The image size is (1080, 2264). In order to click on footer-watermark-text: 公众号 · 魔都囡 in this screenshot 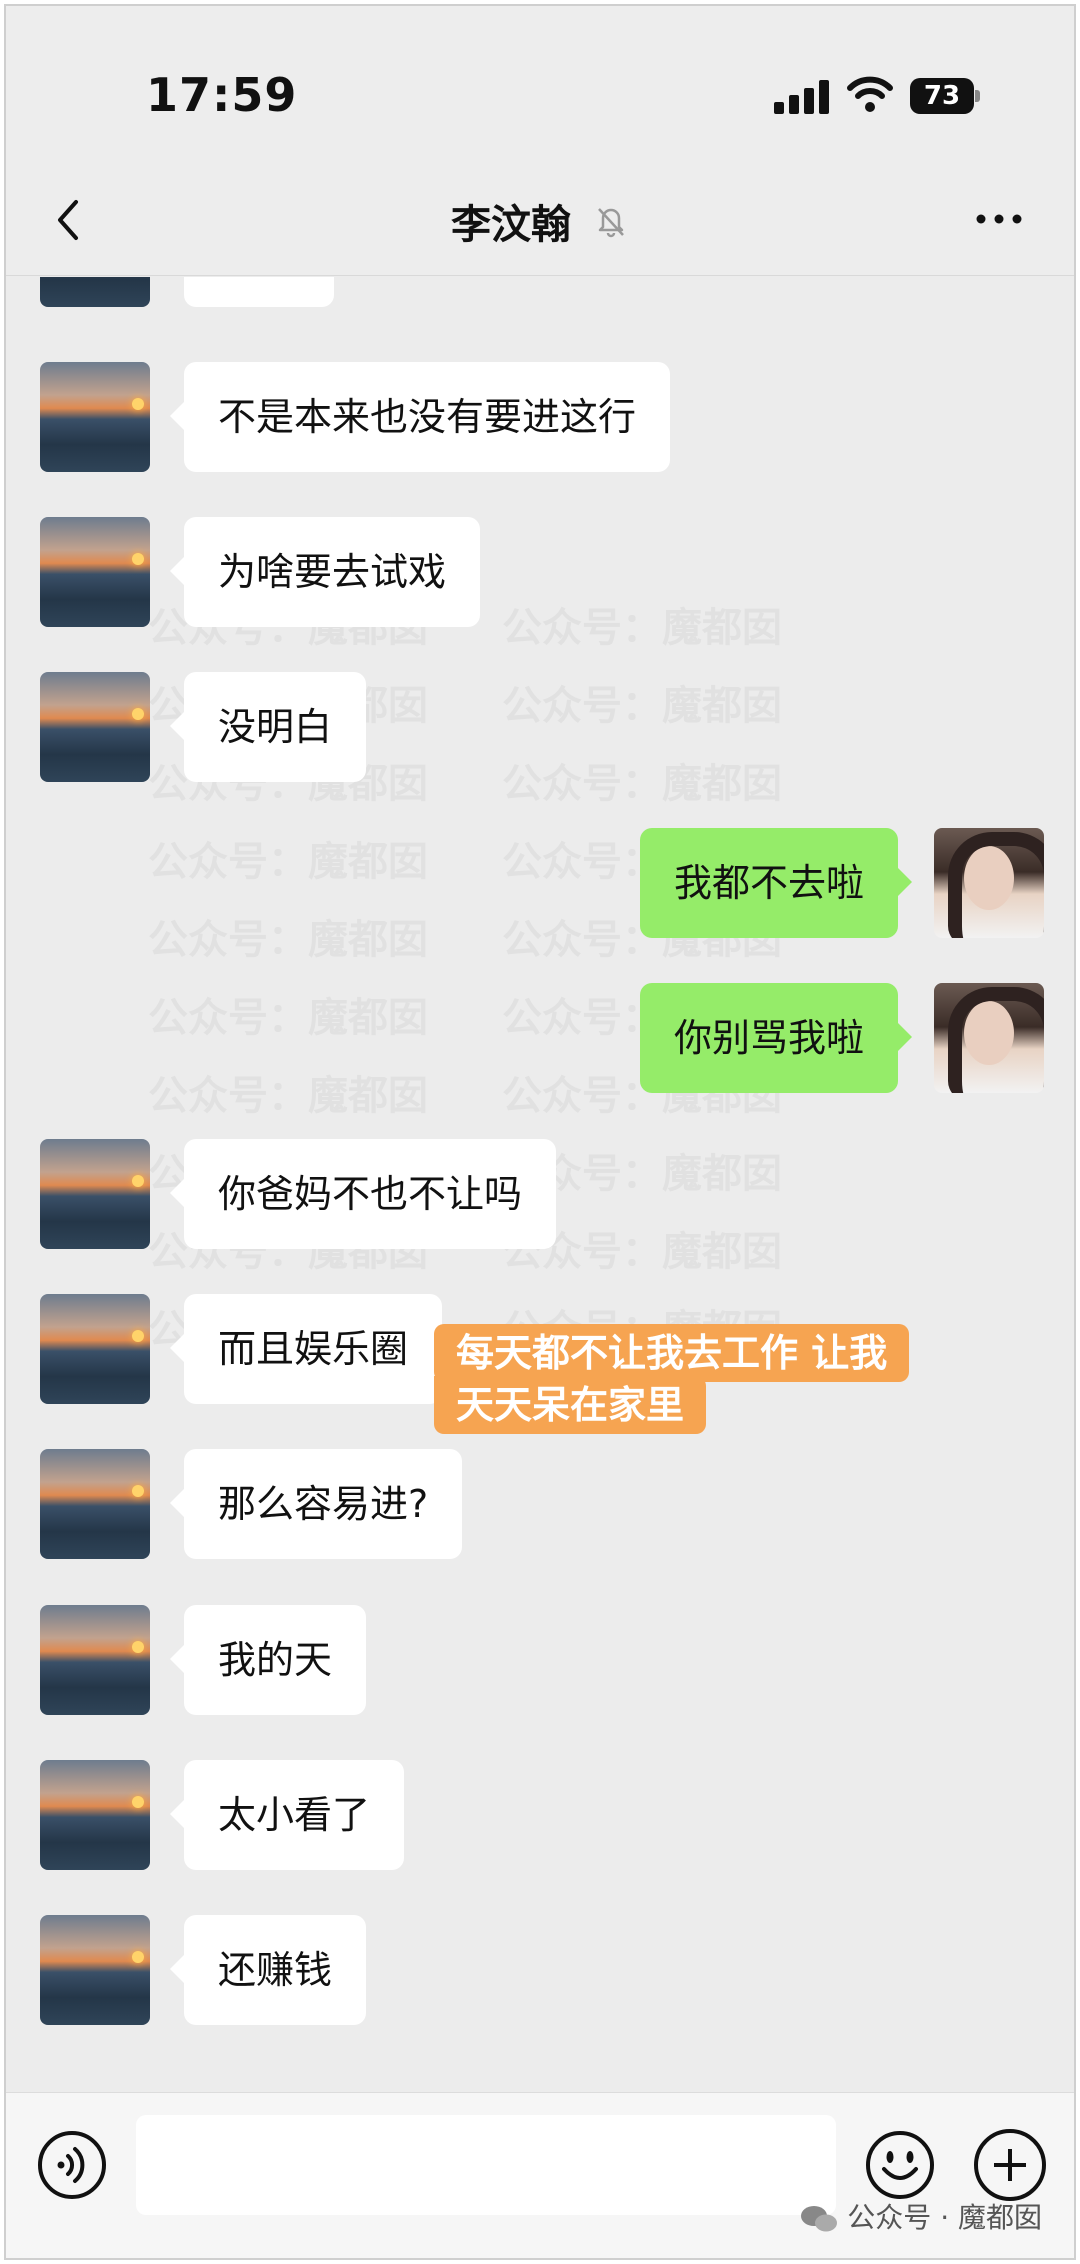, I will do `click(944, 2217)`.